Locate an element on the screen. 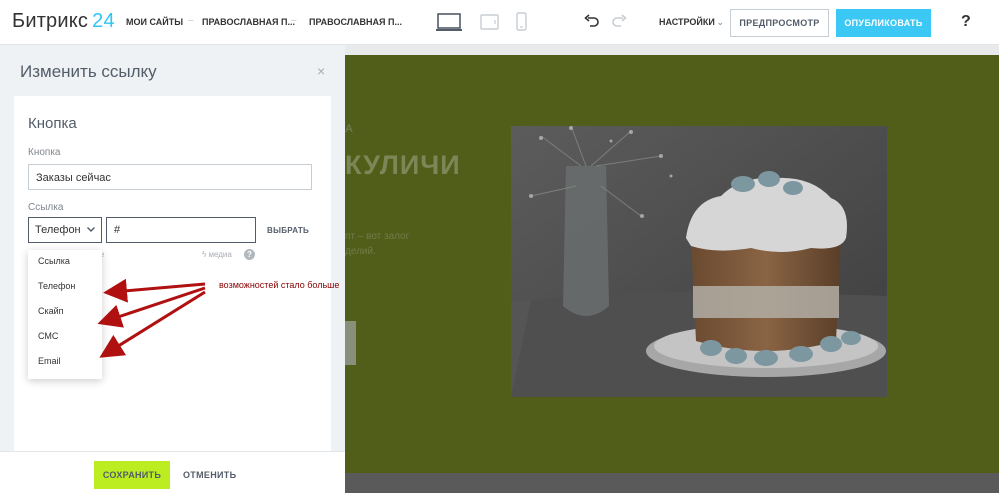 Image resolution: width=999 pixels, height=493 pixels. cancel-button: Отменить is located at coordinates (209, 475).